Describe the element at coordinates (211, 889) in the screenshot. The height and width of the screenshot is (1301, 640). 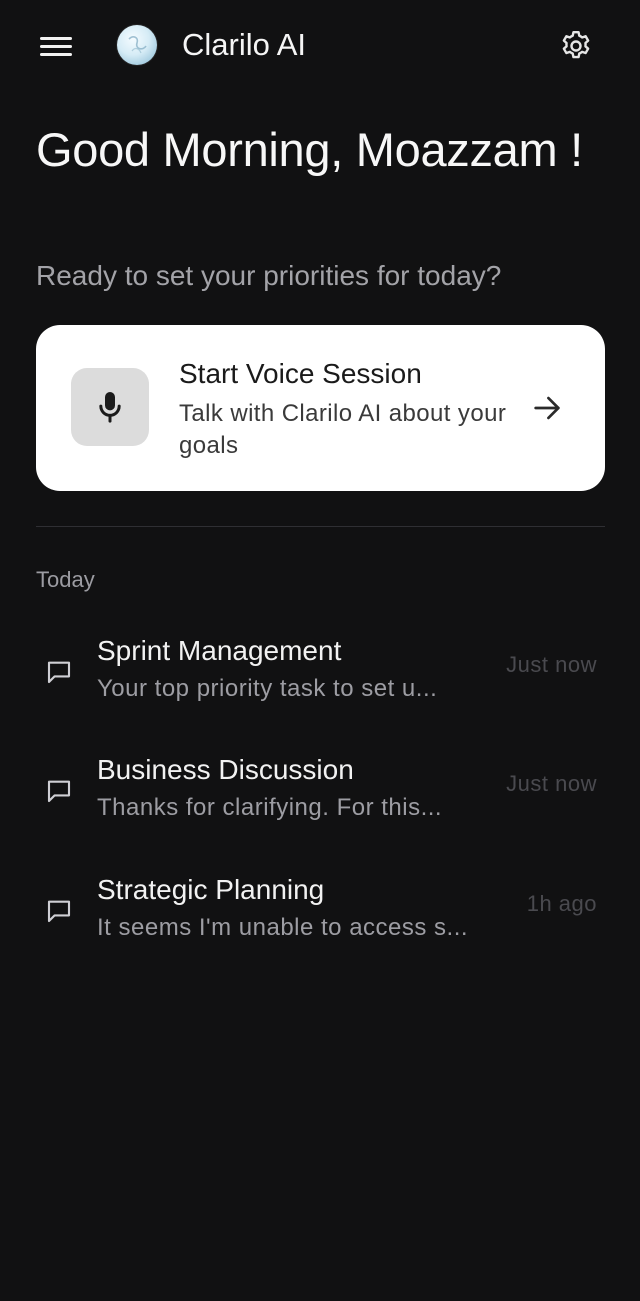
I see `conversation-title: Strategic Planning` at that location.